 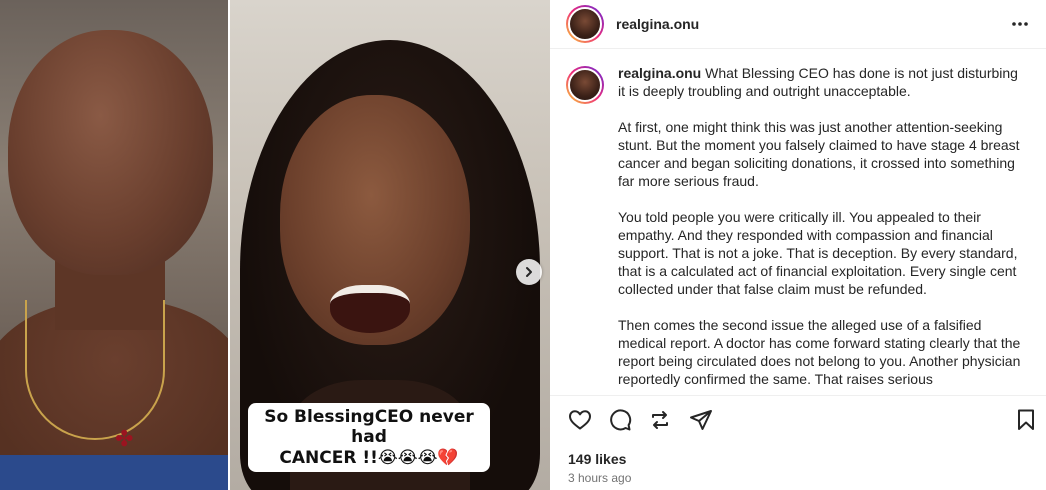 What do you see at coordinates (657, 24) in the screenshot?
I see `header-username: realgina.onu` at bounding box center [657, 24].